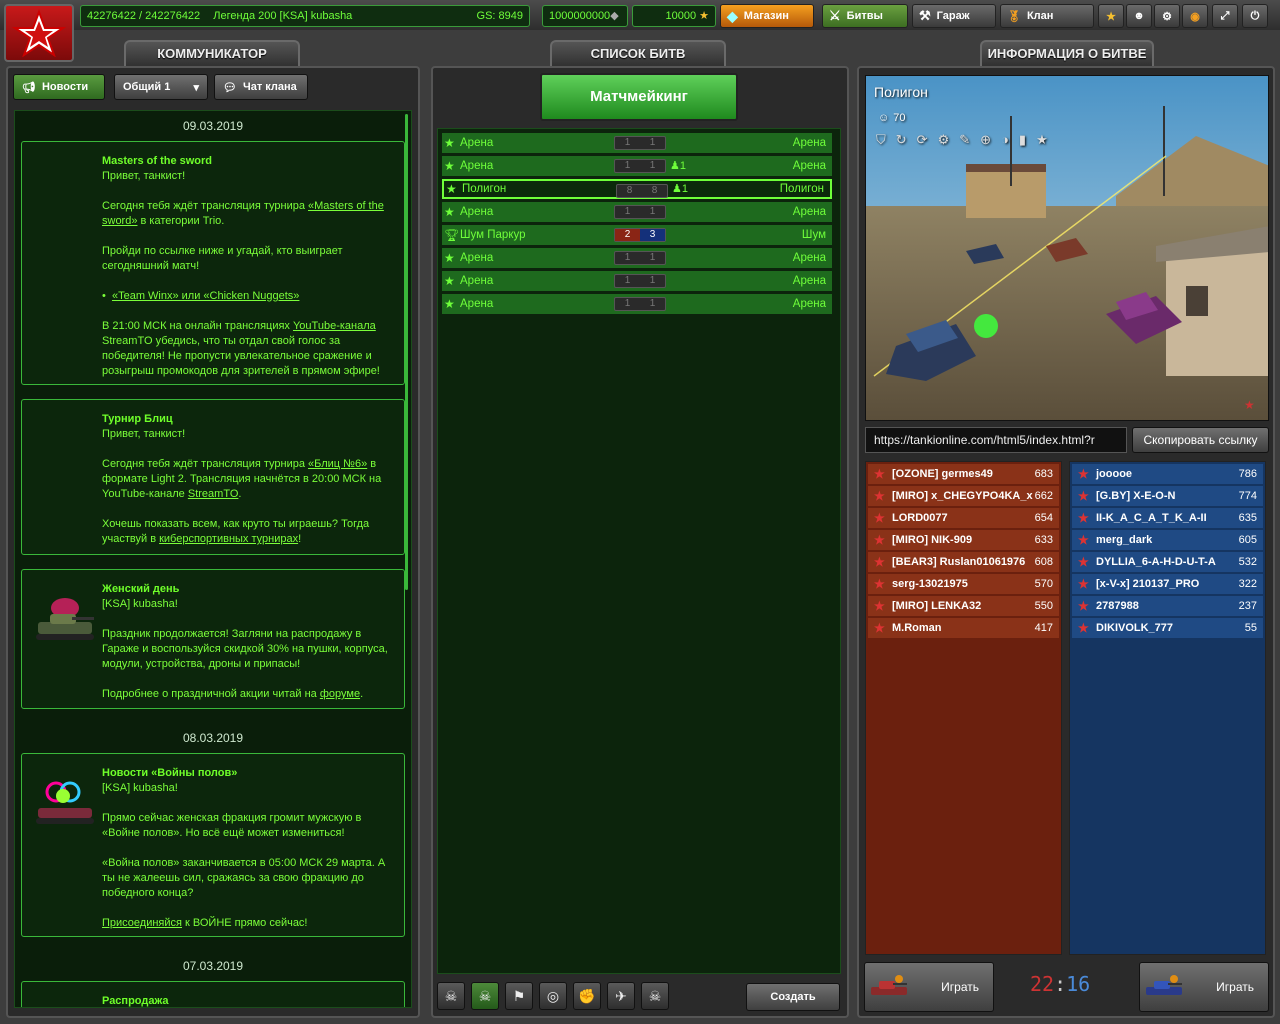 The width and height of the screenshot is (1280, 1024). What do you see at coordinates (142, 923) in the screenshot?
I see `news-link: Присоединяйся` at bounding box center [142, 923].